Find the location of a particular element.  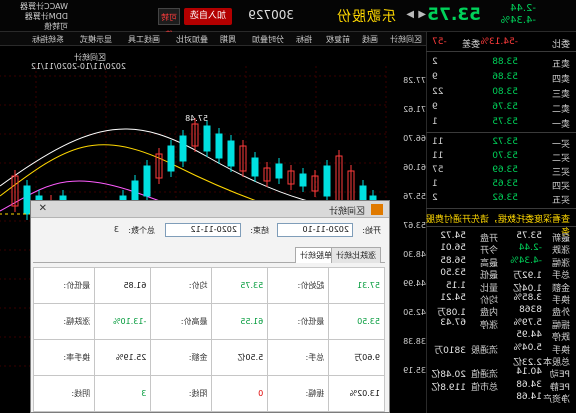

stat-cell-label: 最低价: is located at coordinates (298, 321).